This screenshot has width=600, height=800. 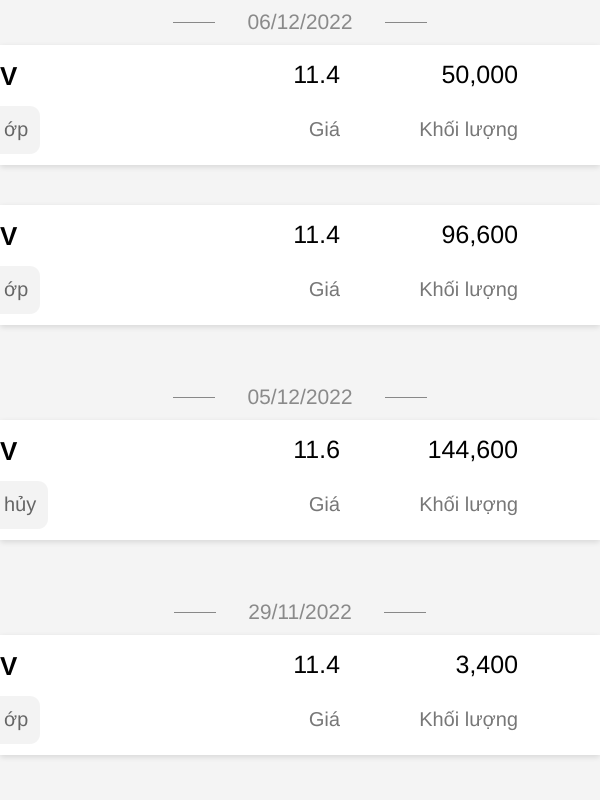 I want to click on volume-value: 144,600, so click(x=472, y=450).